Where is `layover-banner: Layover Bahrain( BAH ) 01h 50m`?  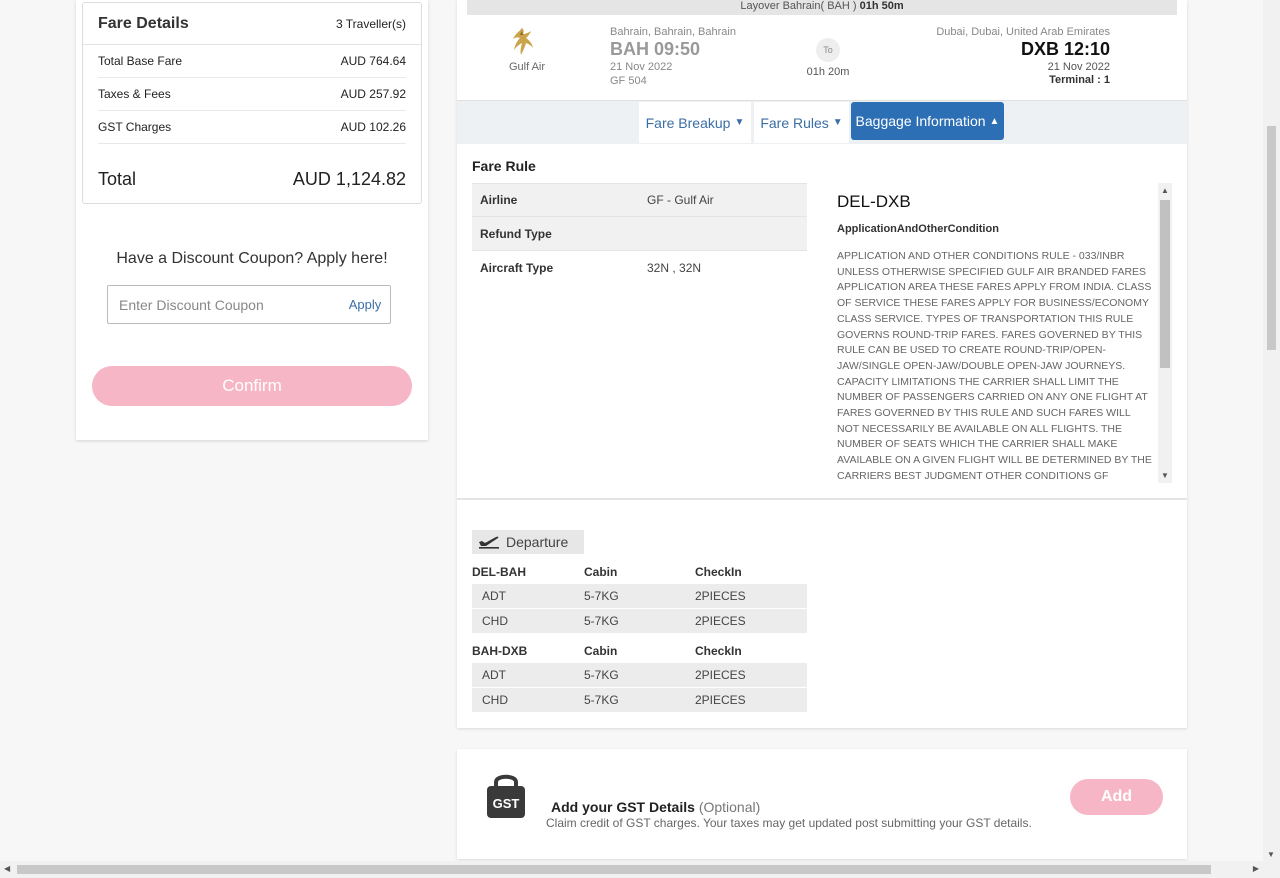
layover-banner: Layover Bahrain( BAH ) 01h 50m is located at coordinates (822, 7).